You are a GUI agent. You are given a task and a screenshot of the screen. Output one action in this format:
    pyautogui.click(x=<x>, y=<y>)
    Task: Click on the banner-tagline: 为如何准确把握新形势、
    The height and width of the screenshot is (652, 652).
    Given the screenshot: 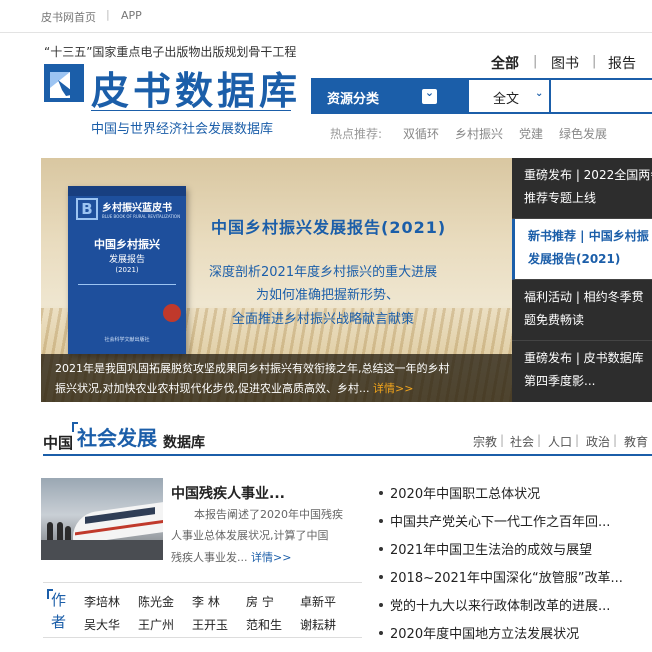 What is the action you would take?
    pyautogui.click(x=328, y=295)
    